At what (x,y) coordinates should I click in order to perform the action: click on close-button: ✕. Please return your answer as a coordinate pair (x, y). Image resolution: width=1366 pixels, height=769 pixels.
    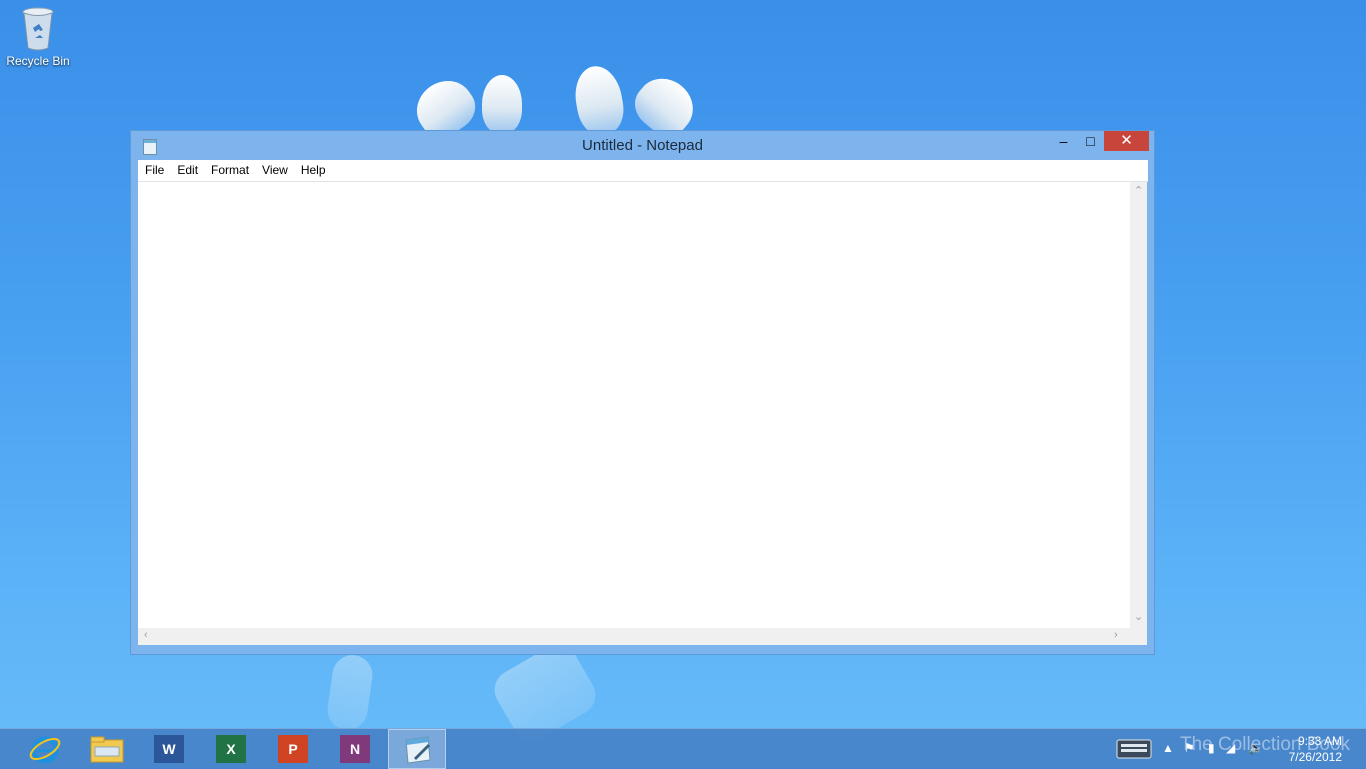
    Looking at the image, I should click on (1126, 141).